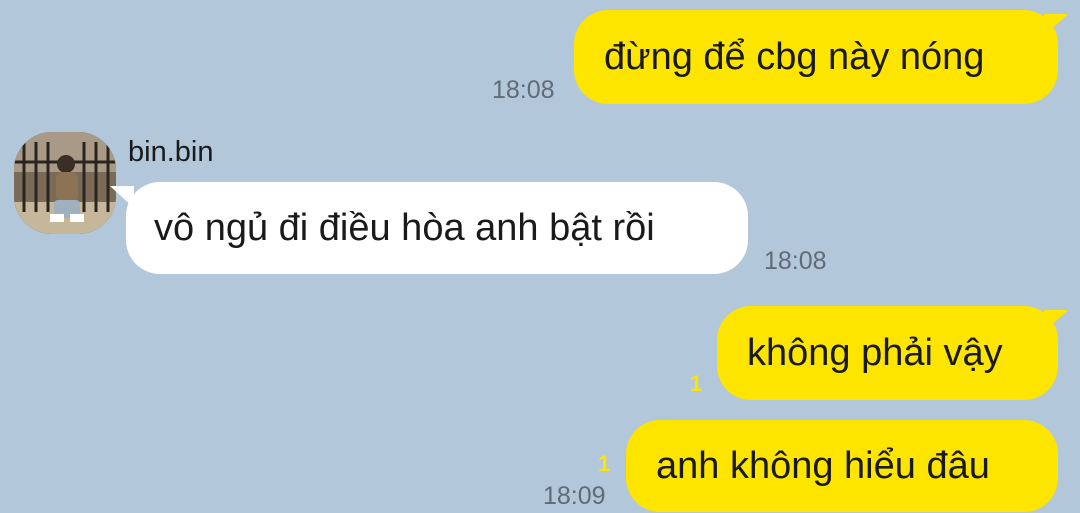 The image size is (1080, 513). I want to click on outgoing-message-bubble: đừng để cbg này nóng, so click(816, 57).